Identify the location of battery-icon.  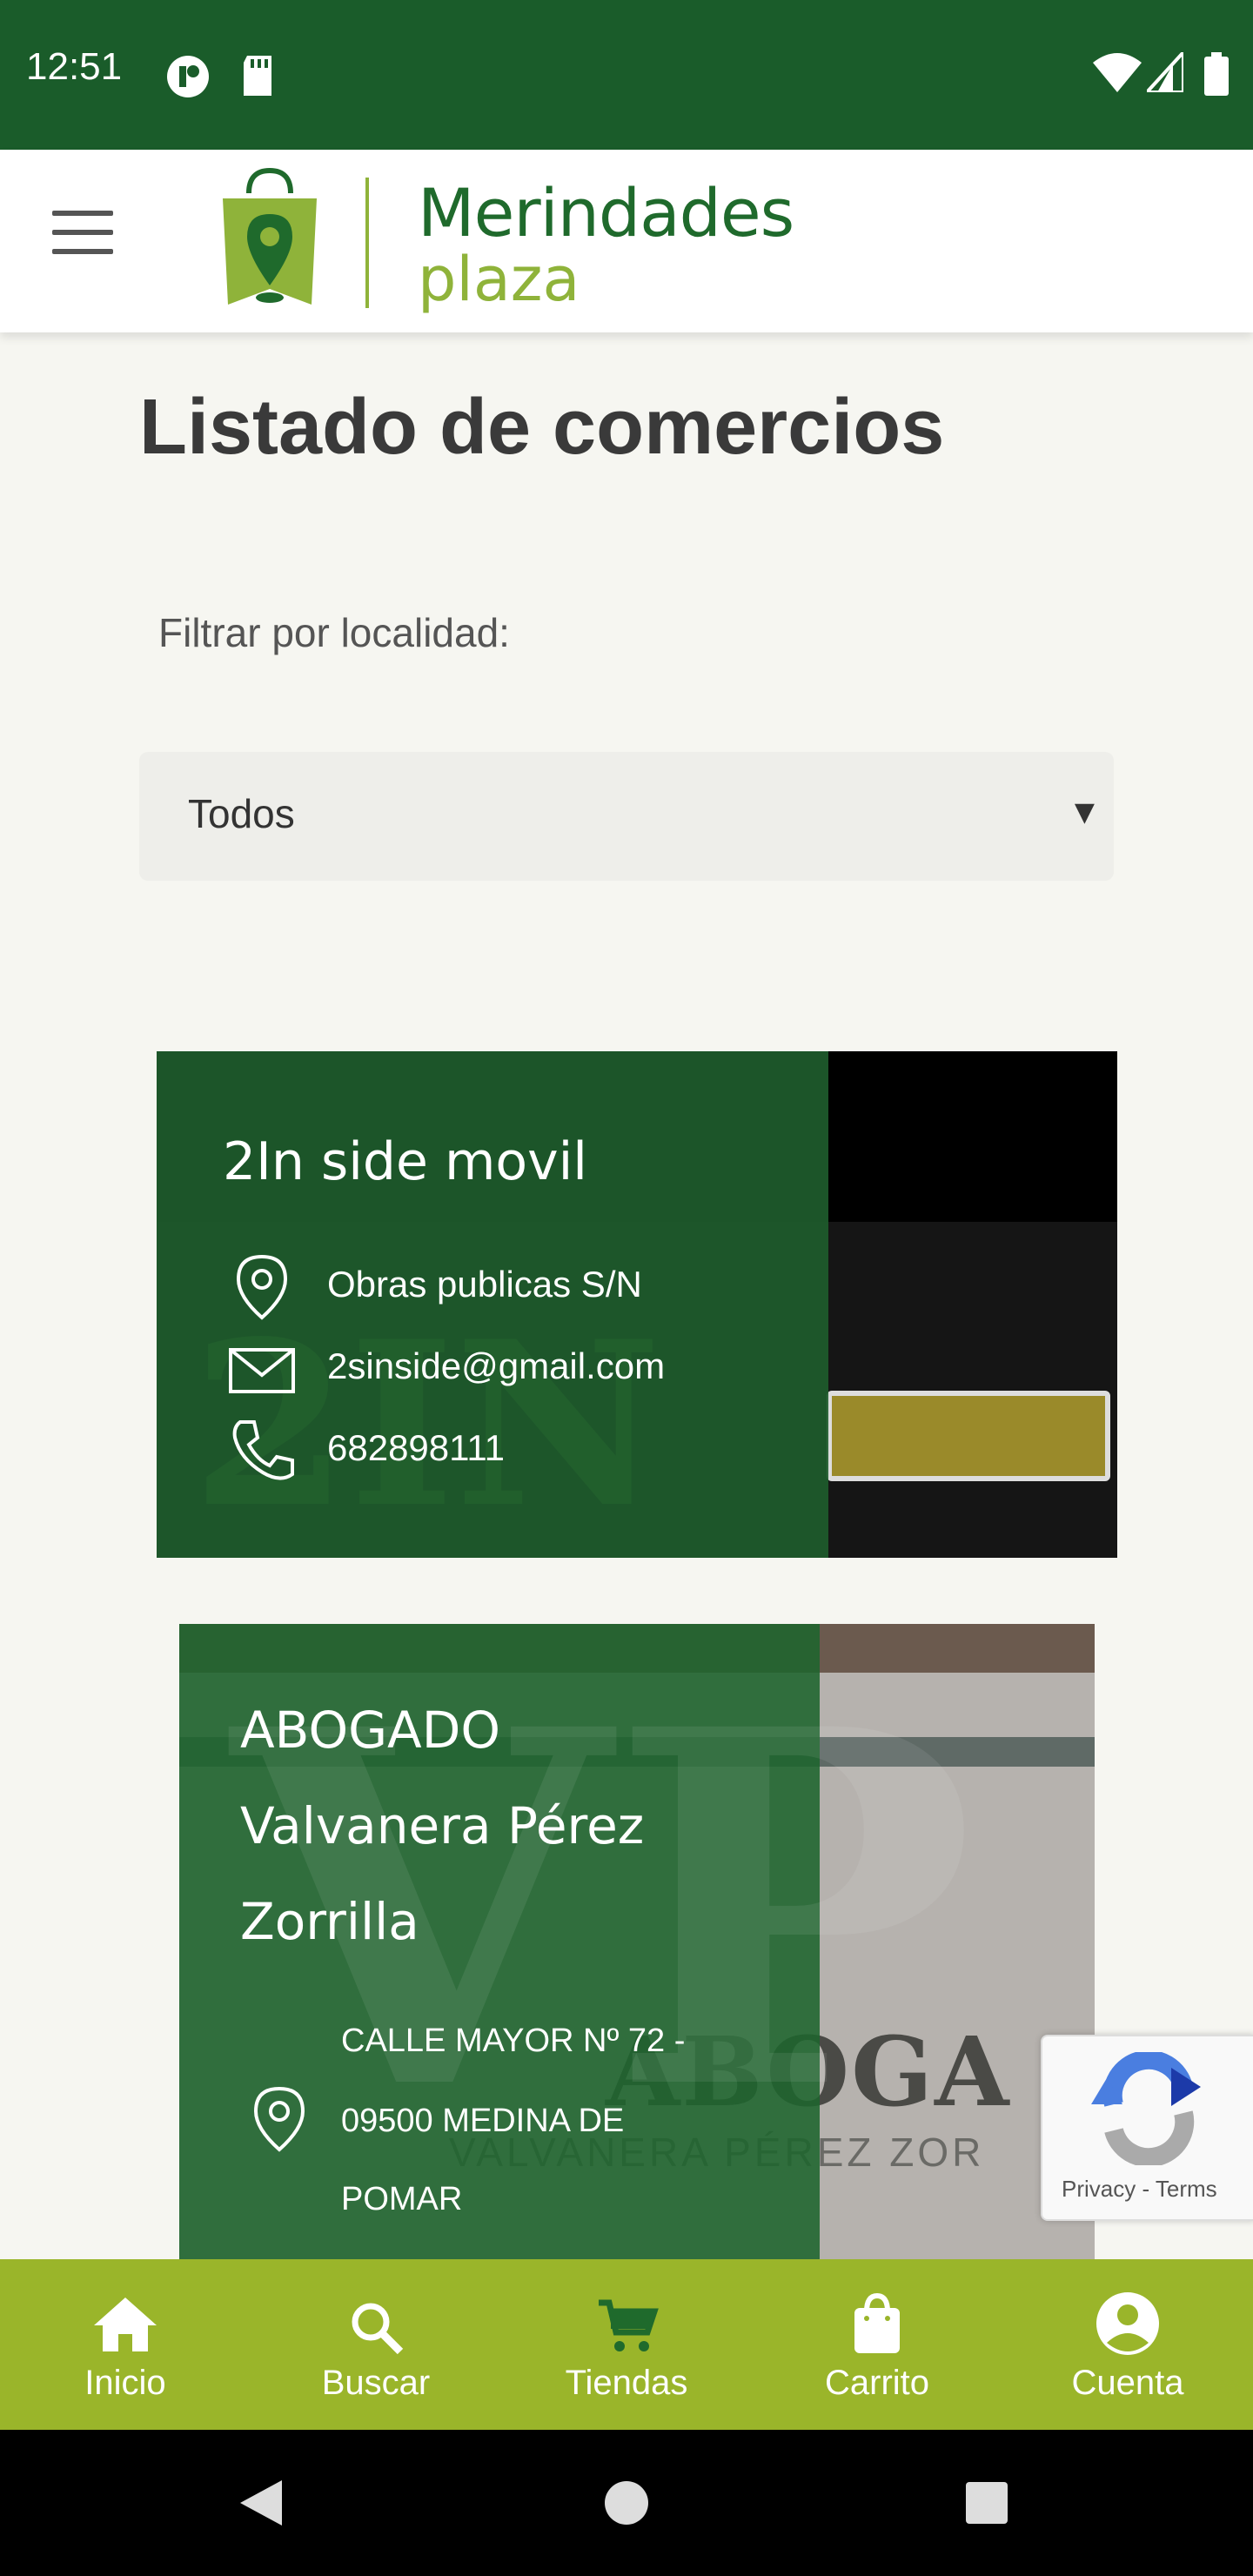
(1216, 74).